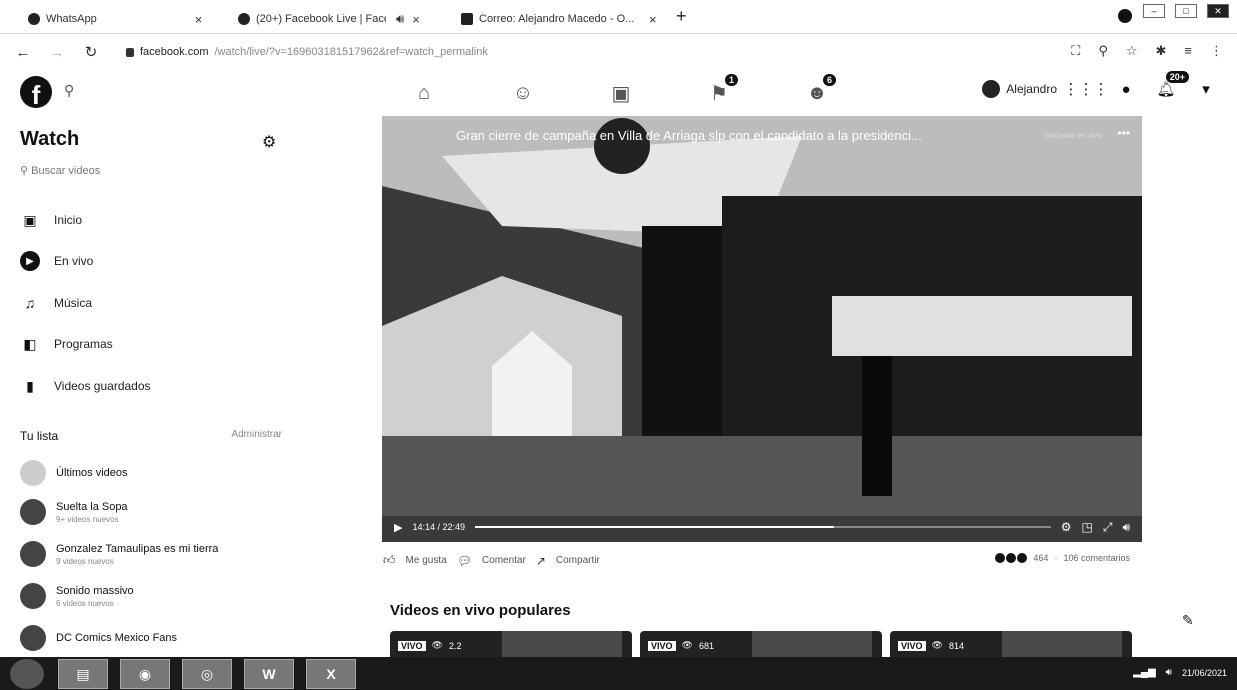 The width and height of the screenshot is (1237, 690). I want to click on word-icon: W, so click(269, 674).